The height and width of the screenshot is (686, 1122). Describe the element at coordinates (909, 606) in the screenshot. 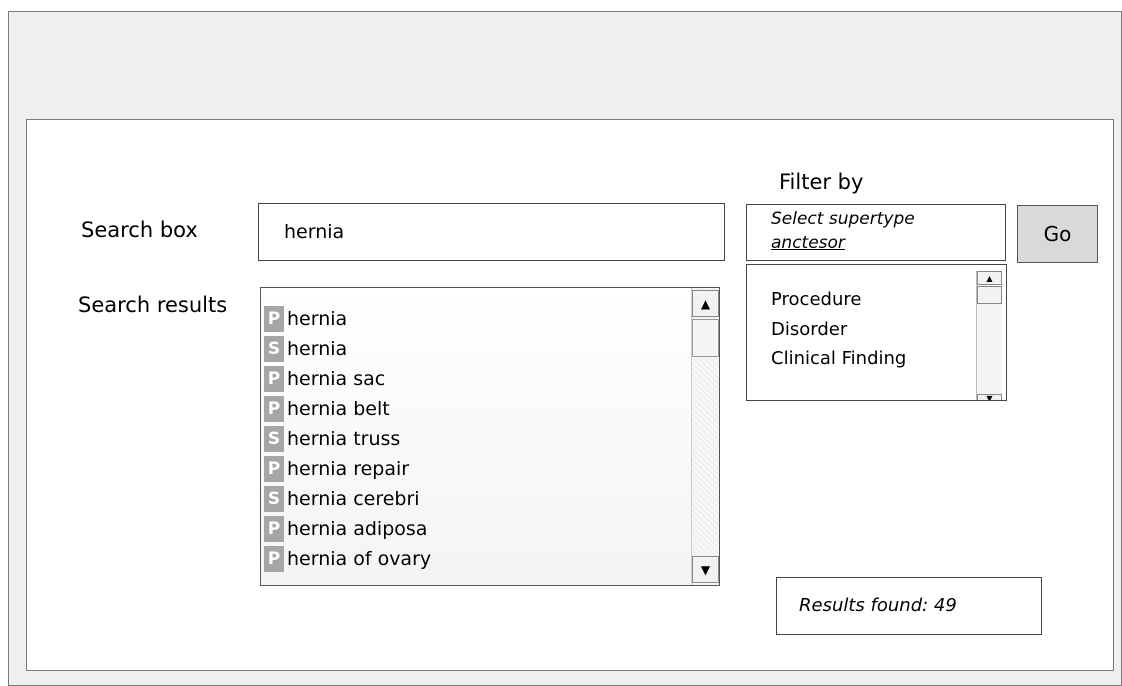

I see `results-count: Results found: 49` at that location.